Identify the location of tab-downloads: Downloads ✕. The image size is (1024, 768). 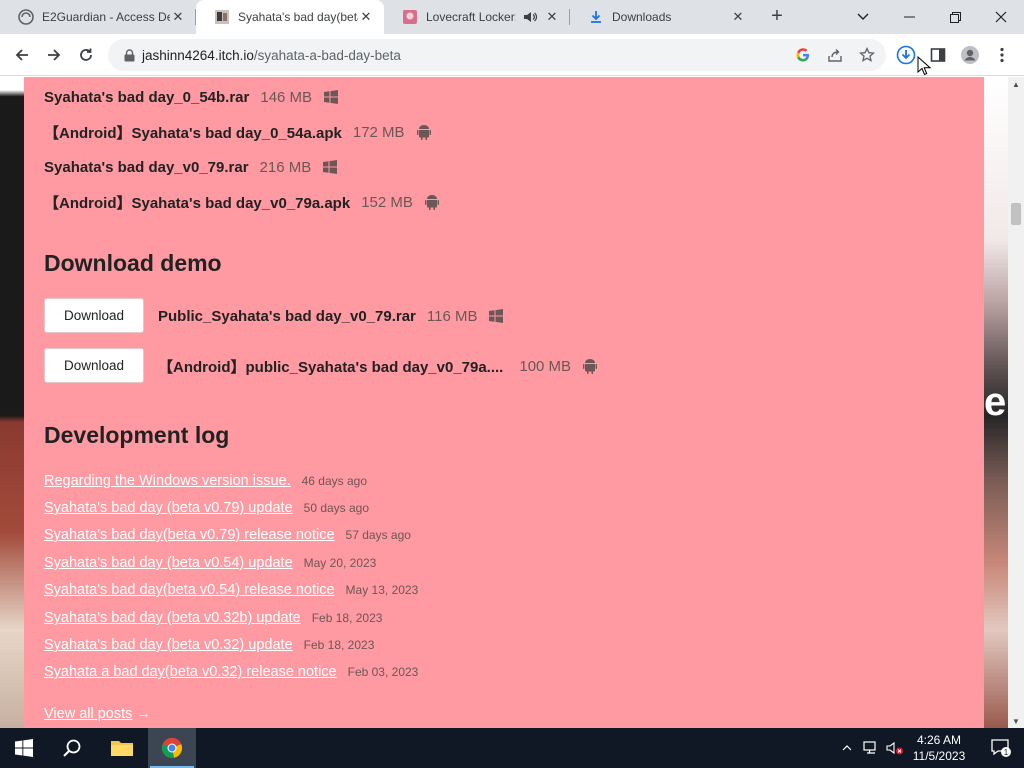
(663, 17).